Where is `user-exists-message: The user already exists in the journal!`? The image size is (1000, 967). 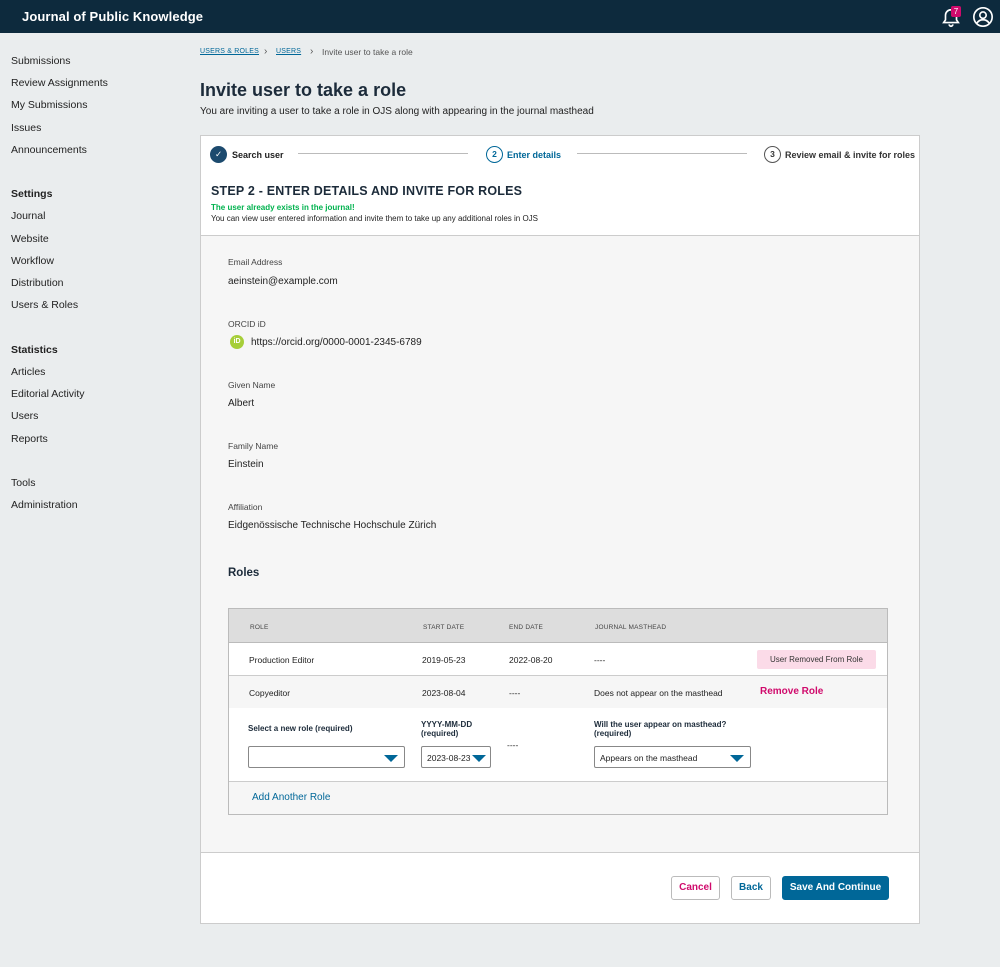 user-exists-message: The user already exists in the journal! is located at coordinates (283, 207).